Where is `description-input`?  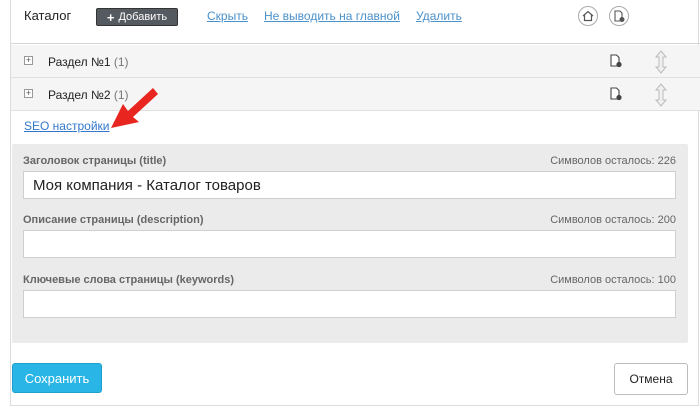 description-input is located at coordinates (349, 244).